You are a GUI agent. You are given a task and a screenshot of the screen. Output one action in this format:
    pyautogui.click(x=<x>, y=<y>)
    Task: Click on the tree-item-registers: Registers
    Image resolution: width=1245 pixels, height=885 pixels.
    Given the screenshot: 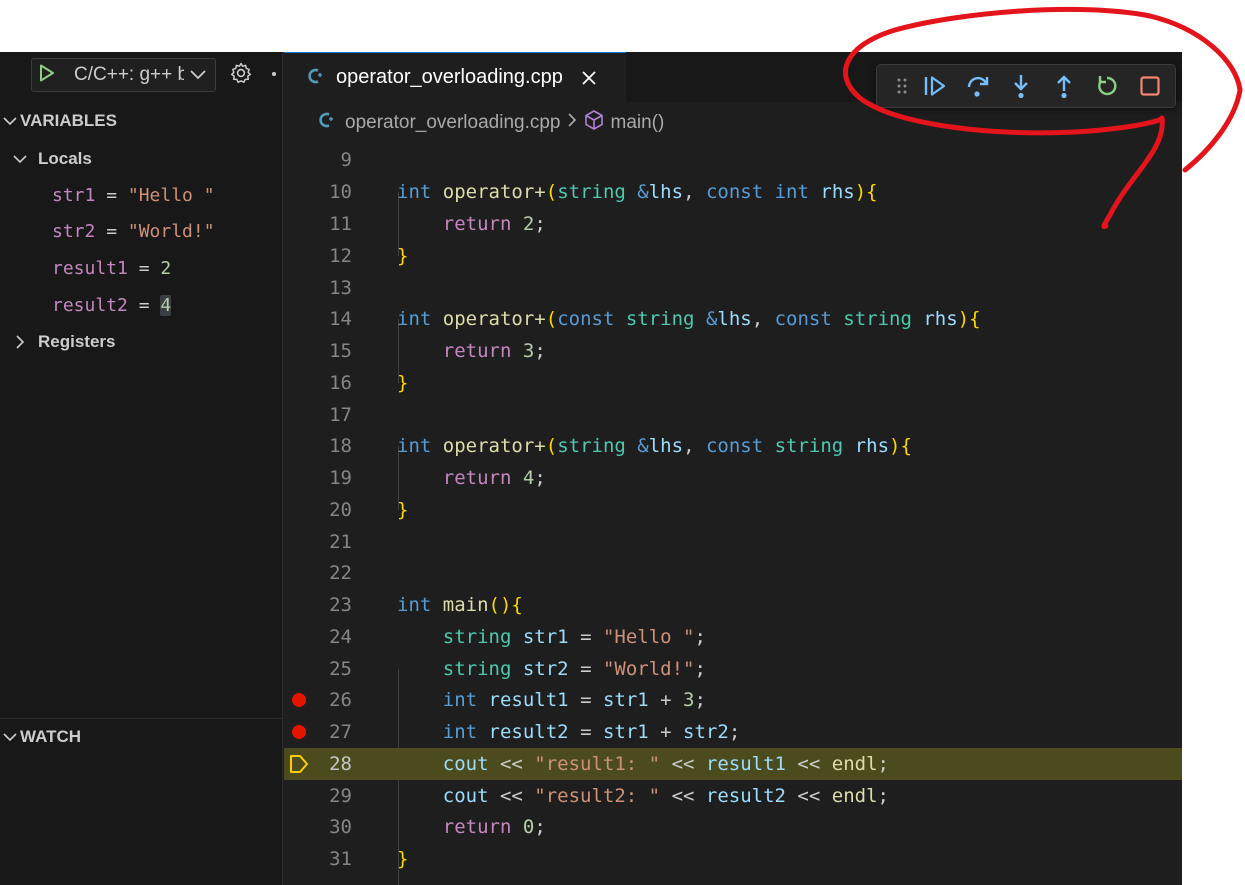 What is the action you would take?
    pyautogui.click(x=141, y=342)
    